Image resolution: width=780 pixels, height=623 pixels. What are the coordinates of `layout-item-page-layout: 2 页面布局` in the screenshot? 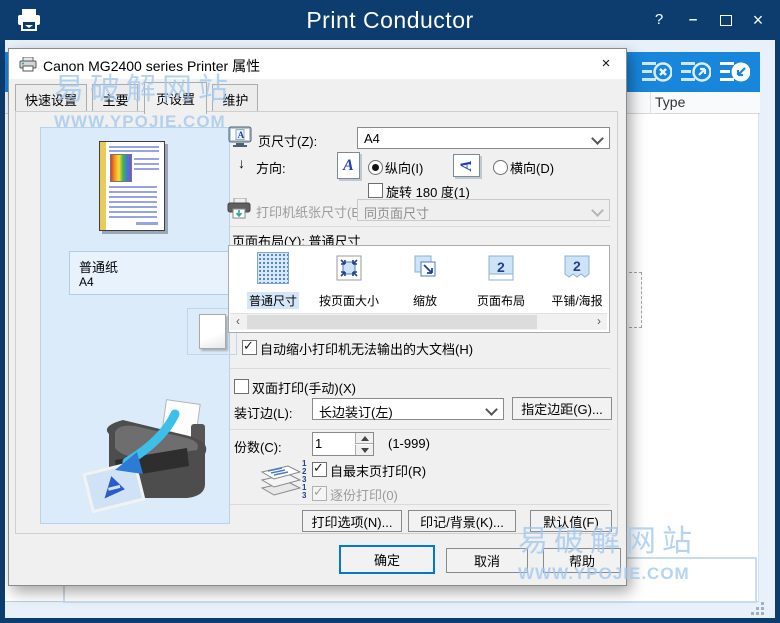 It's located at (501, 280).